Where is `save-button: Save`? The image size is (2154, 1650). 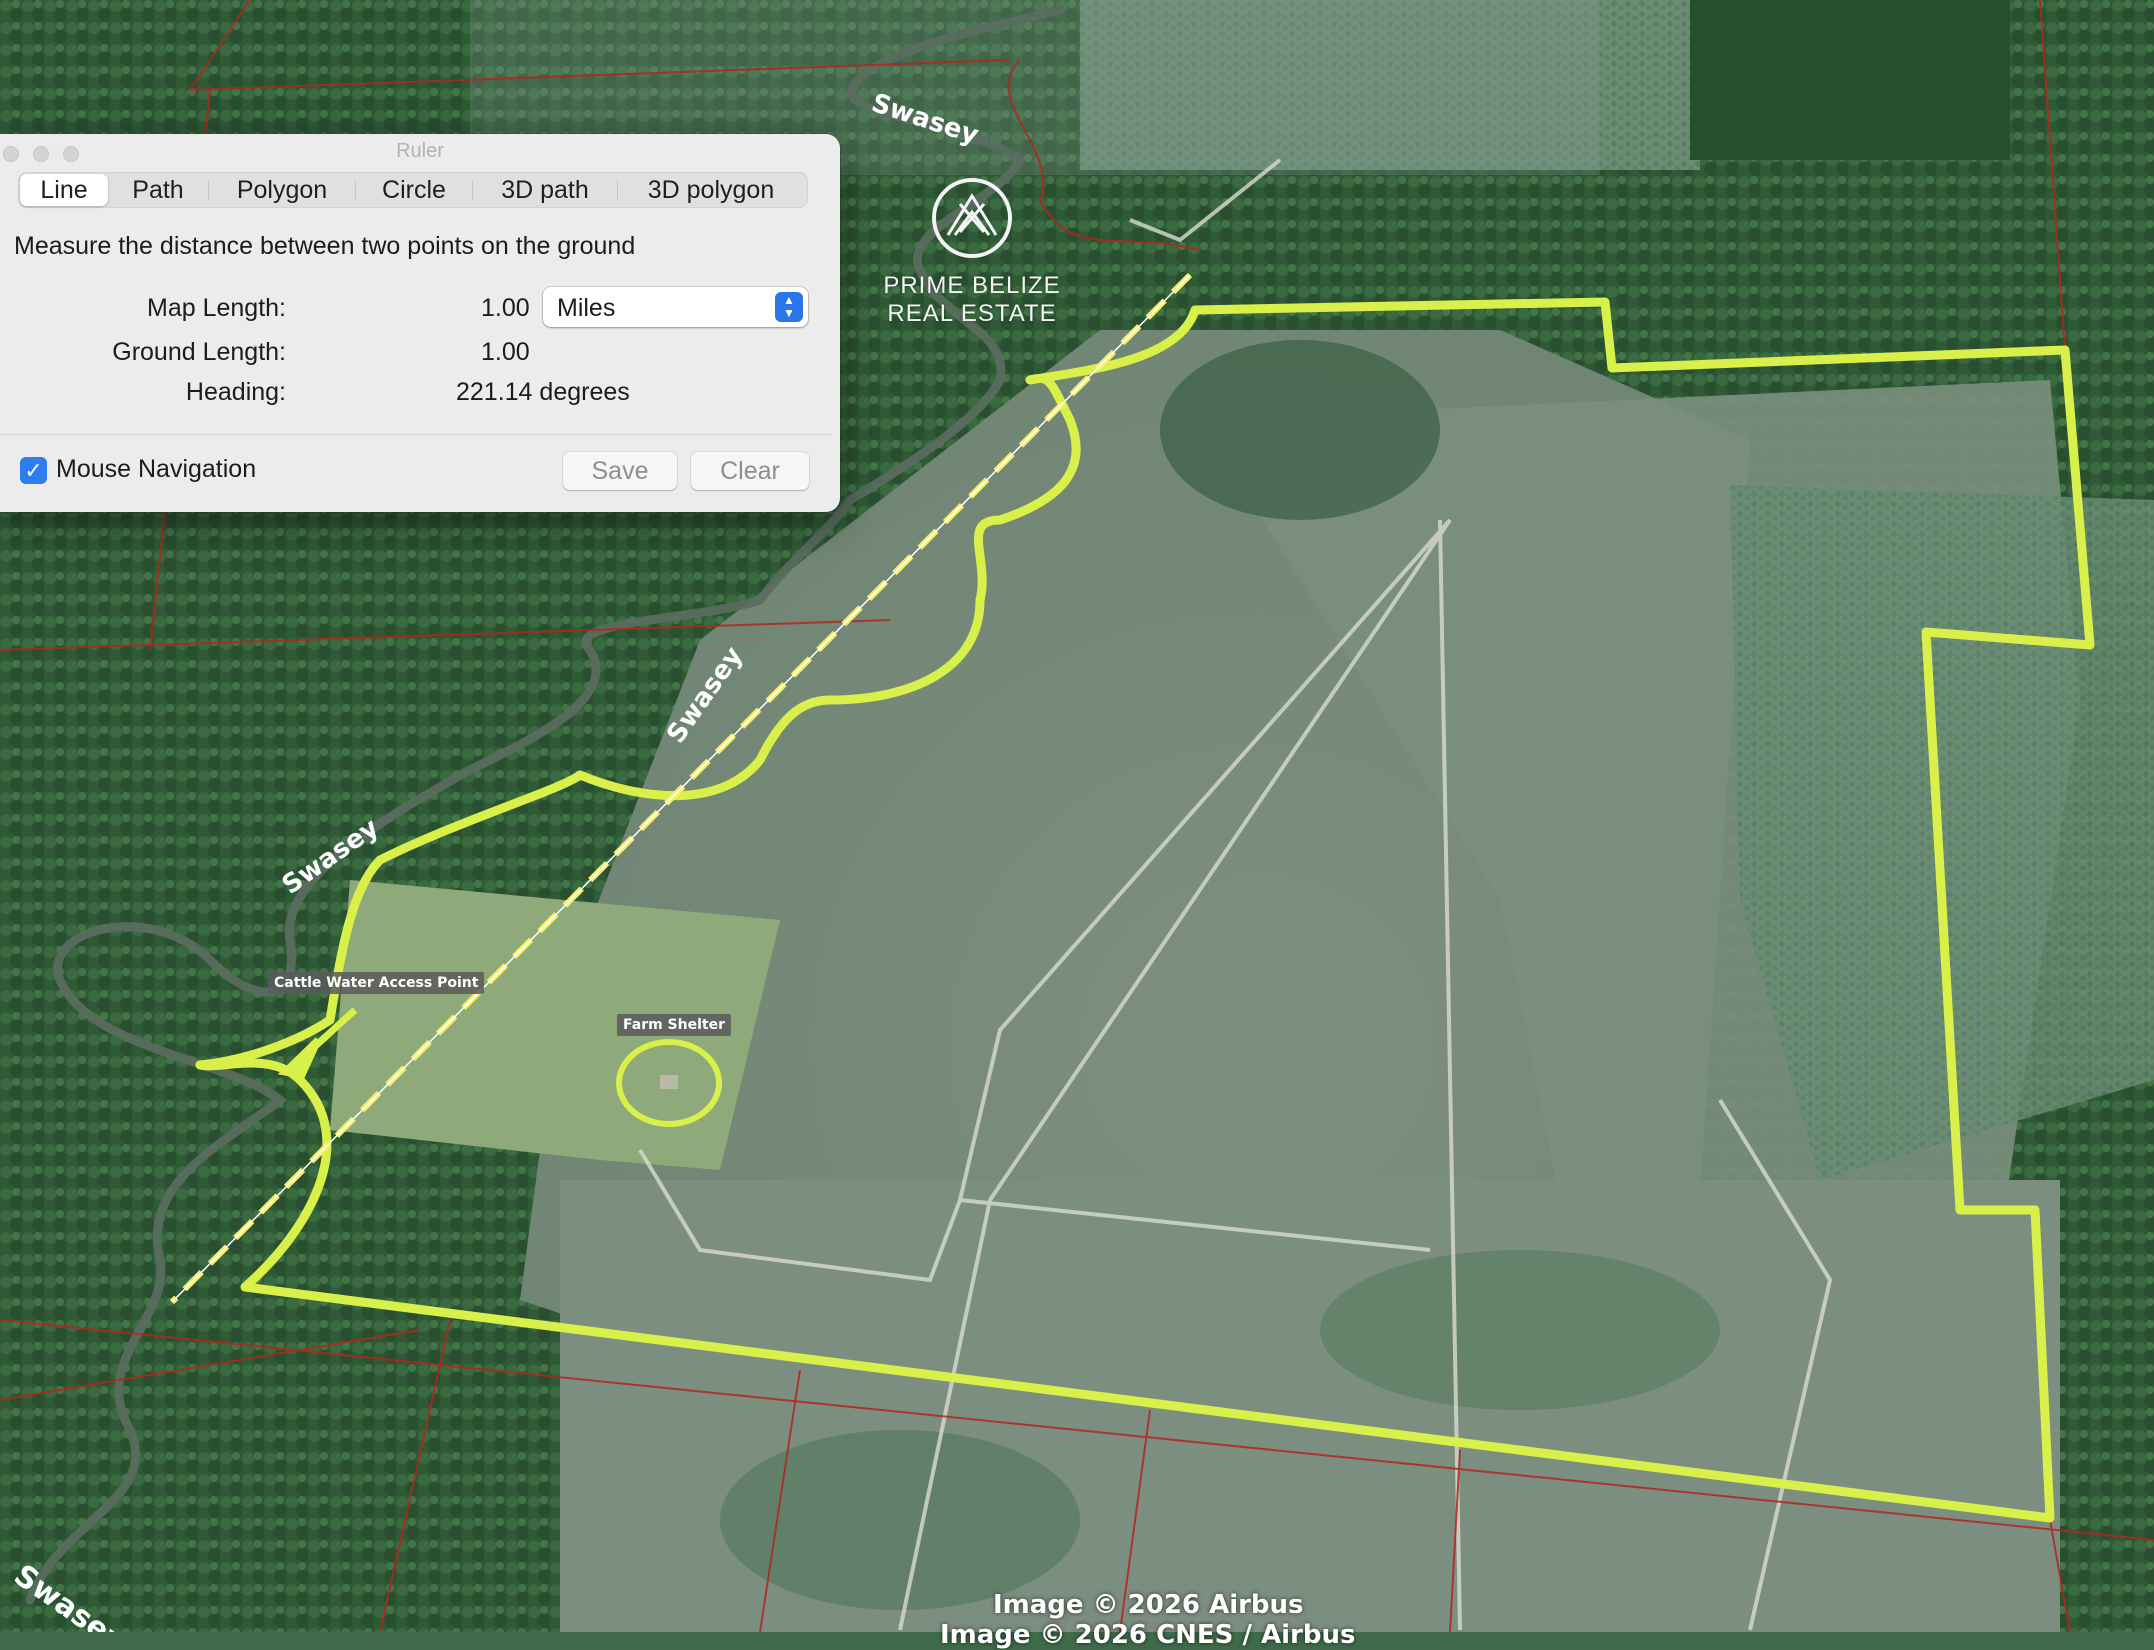
save-button: Save is located at coordinates (620, 471).